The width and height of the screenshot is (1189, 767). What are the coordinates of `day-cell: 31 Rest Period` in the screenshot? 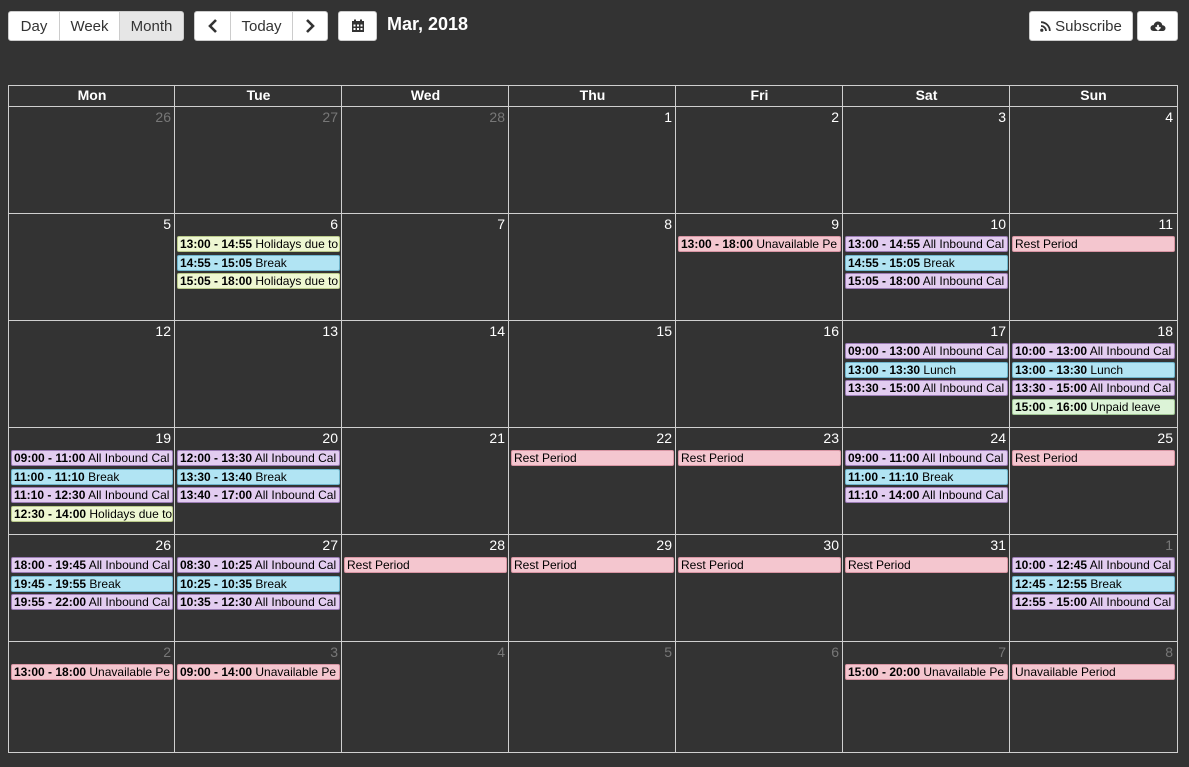 It's located at (926, 588).